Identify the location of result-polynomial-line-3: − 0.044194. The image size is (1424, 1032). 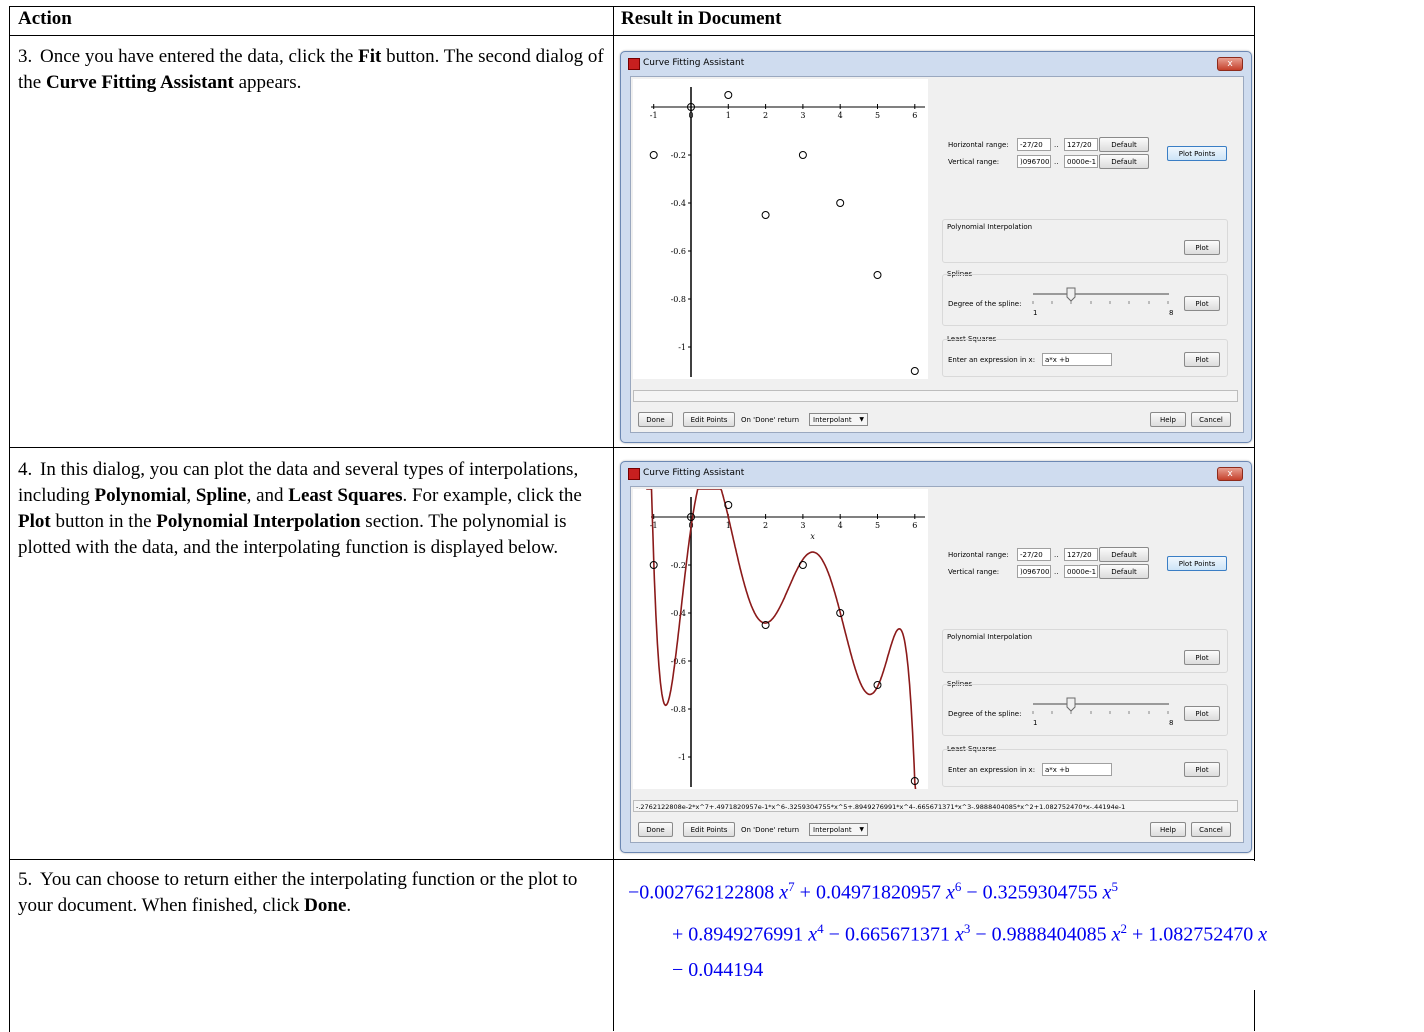
(717, 970).